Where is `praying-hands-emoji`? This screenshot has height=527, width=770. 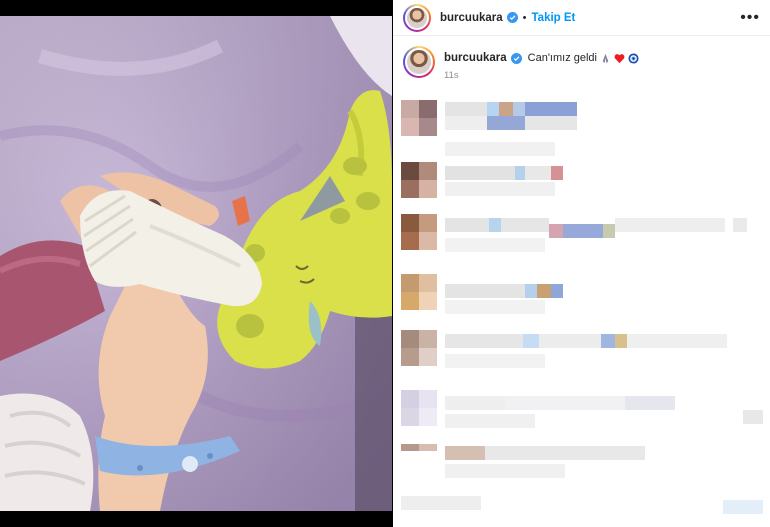 praying-hands-emoji is located at coordinates (605, 58).